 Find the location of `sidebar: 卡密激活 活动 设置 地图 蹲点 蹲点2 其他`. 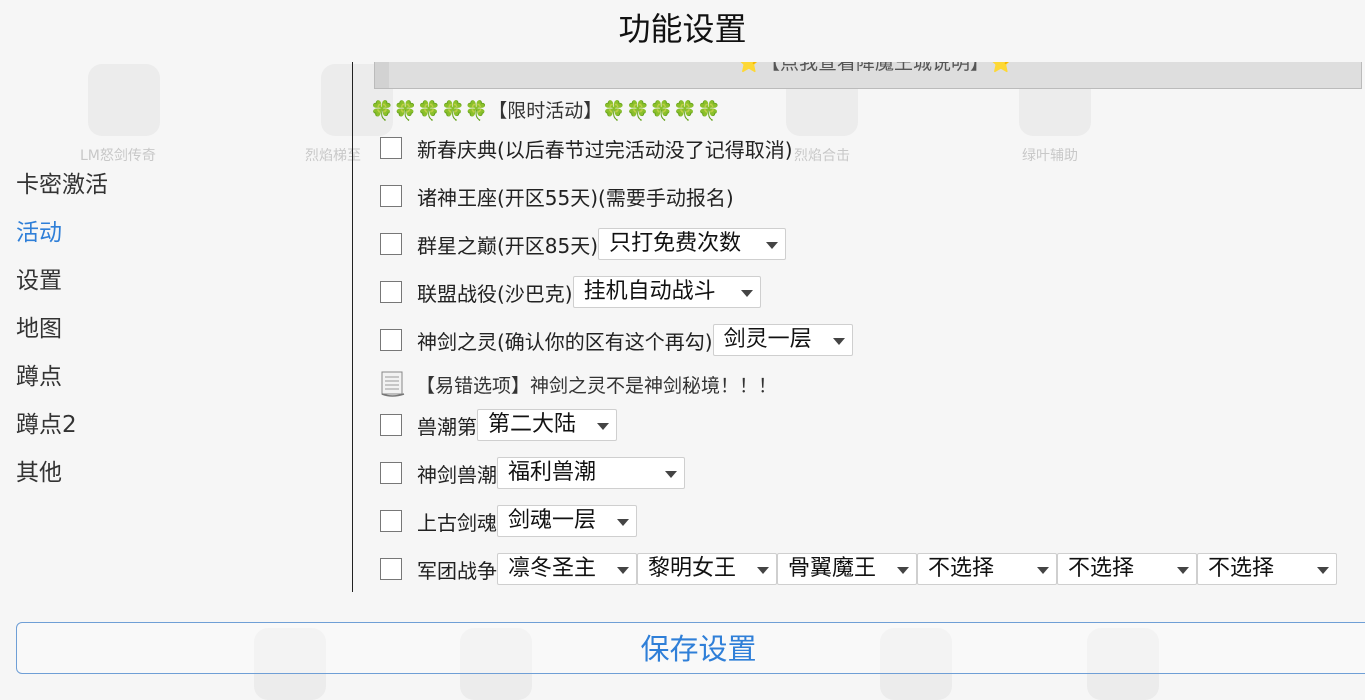

sidebar: 卡密激活 活动 设置 地图 蹲点 蹲点2 其他 is located at coordinates (62, 330).